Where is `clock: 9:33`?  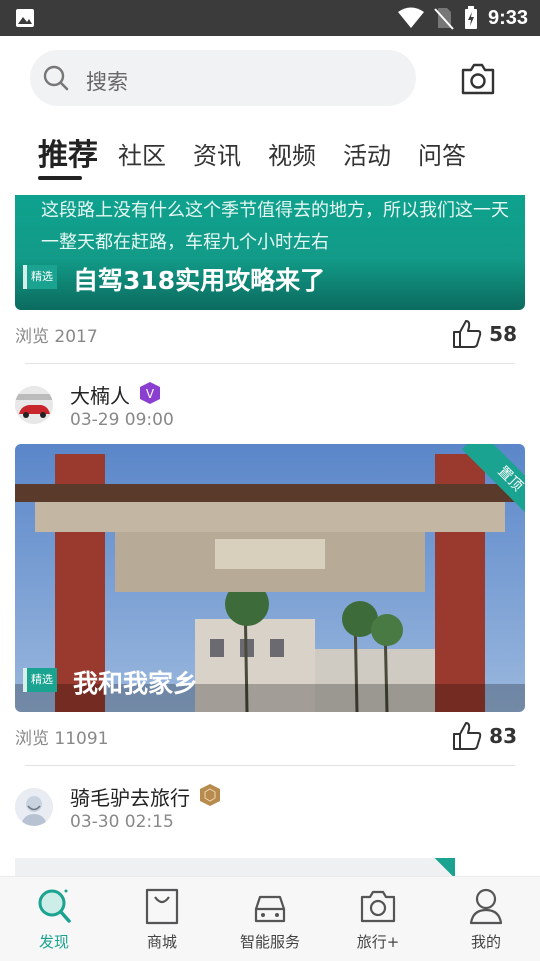
clock: 9:33 is located at coordinates (507, 17).